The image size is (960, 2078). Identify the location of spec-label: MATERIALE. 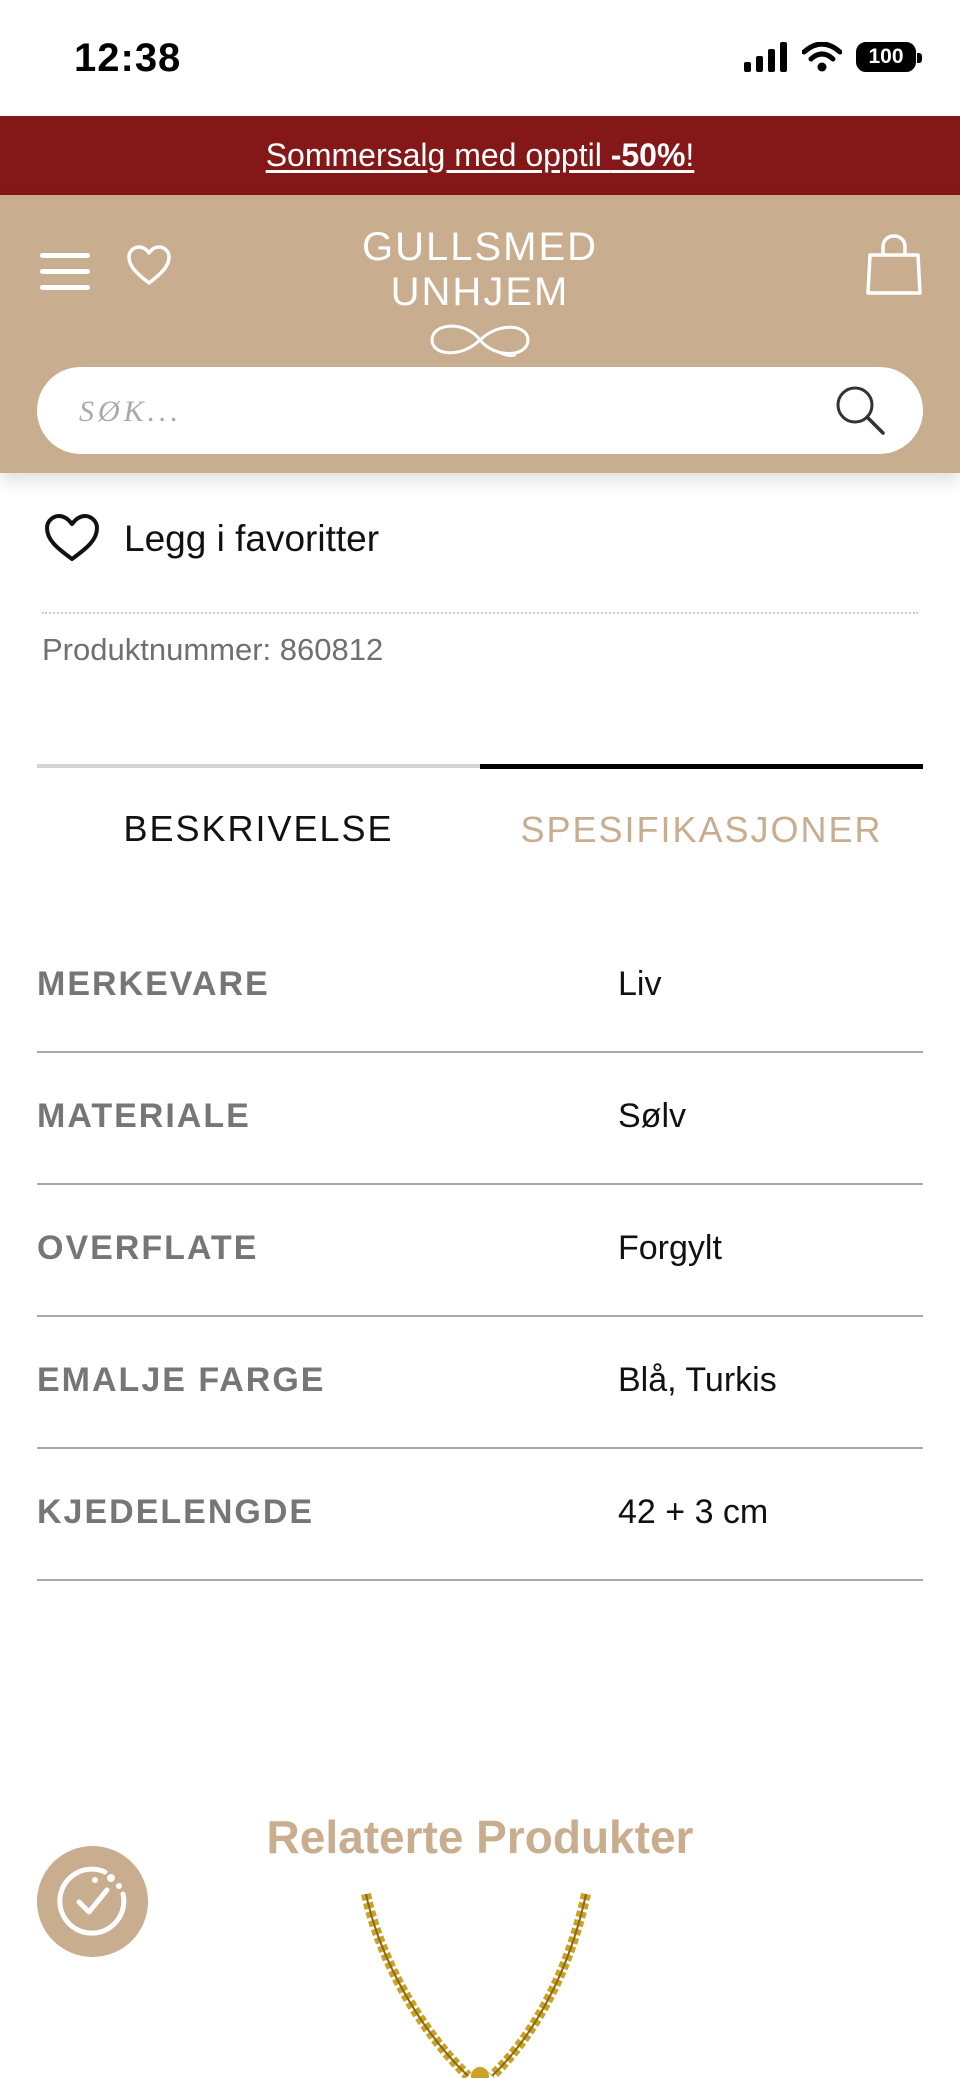
(144, 1116).